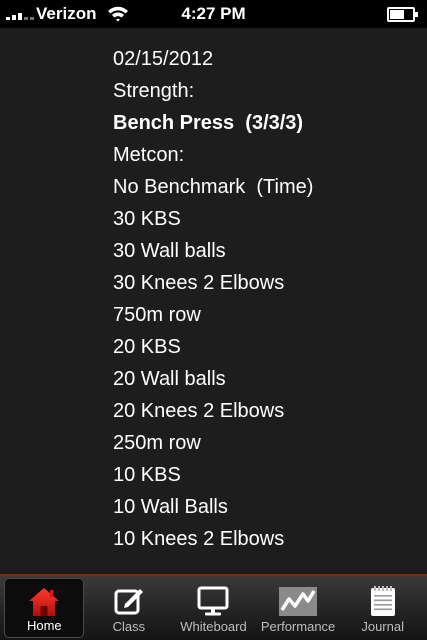 This screenshot has width=427, height=640. What do you see at coordinates (213, 626) in the screenshot?
I see `tab-label: Whiteboard` at bounding box center [213, 626].